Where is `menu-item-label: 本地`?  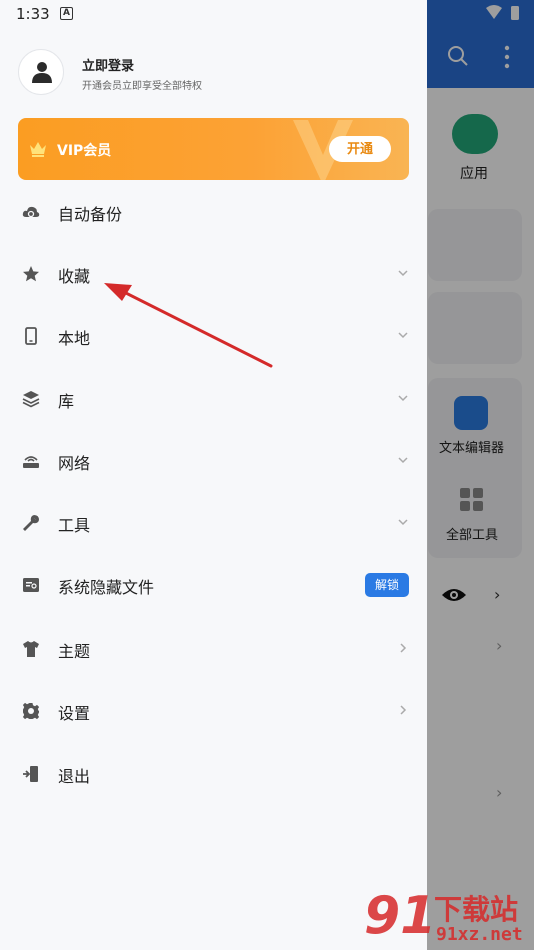
menu-item-label: 本地 is located at coordinates (74, 338).